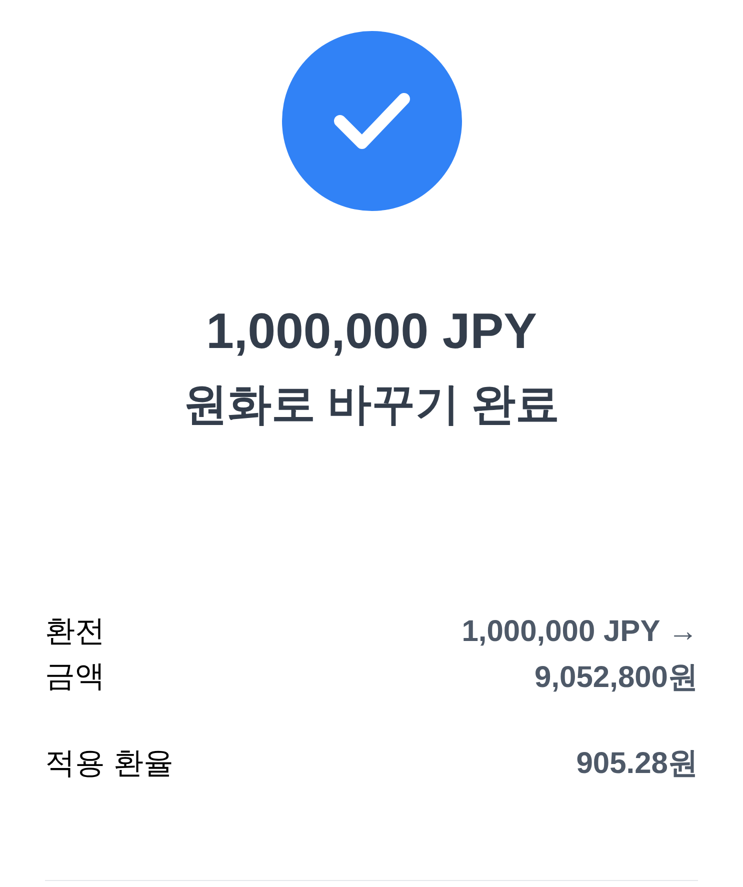 The width and height of the screenshot is (743, 887). What do you see at coordinates (371, 405) in the screenshot?
I see `completion-message: 원화로 바꾸기 완료` at bounding box center [371, 405].